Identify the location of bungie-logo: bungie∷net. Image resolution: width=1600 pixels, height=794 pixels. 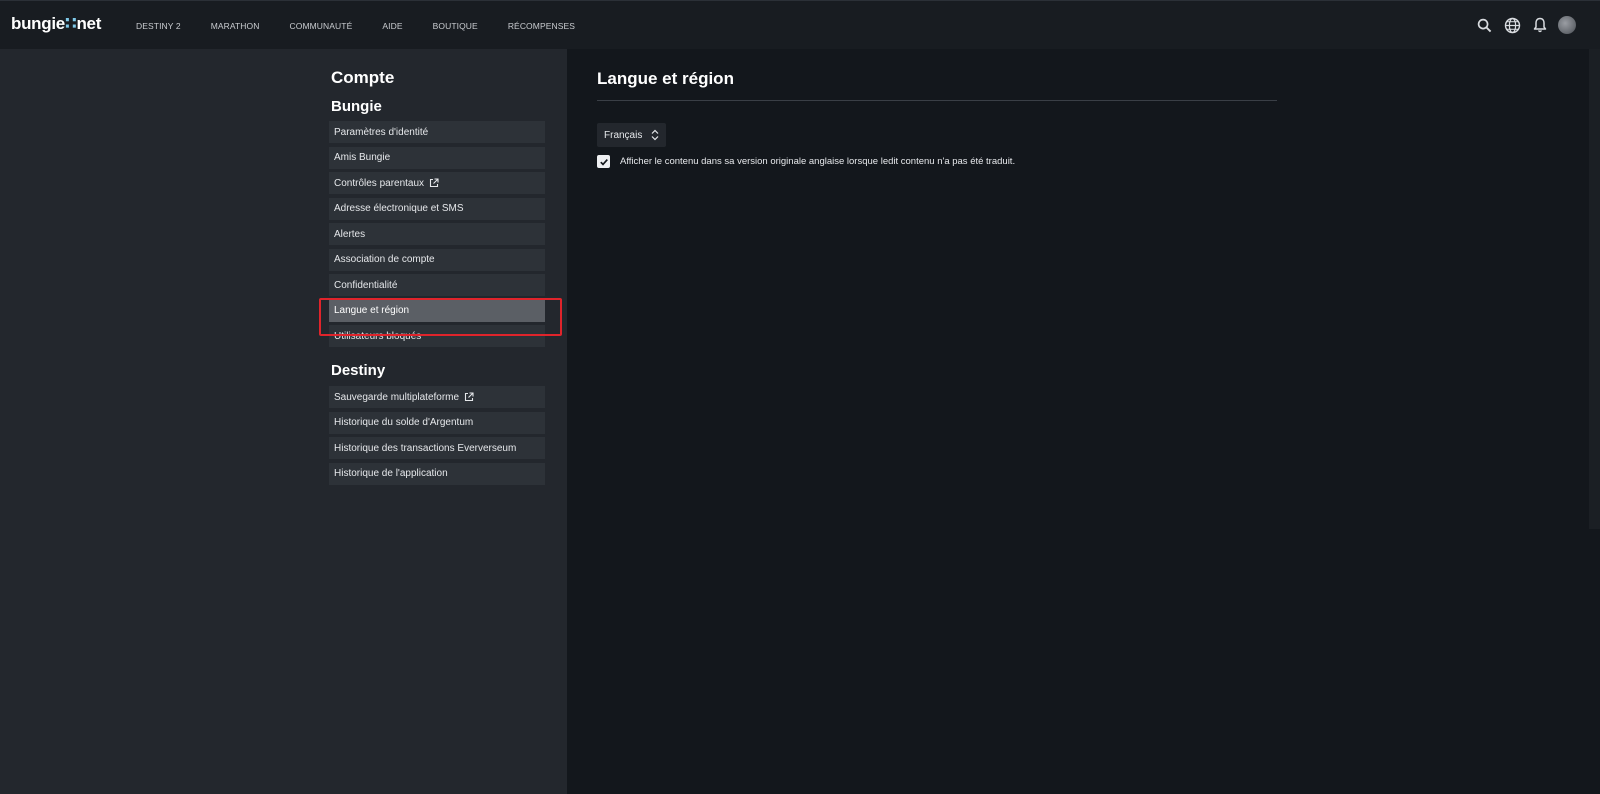
(56, 24).